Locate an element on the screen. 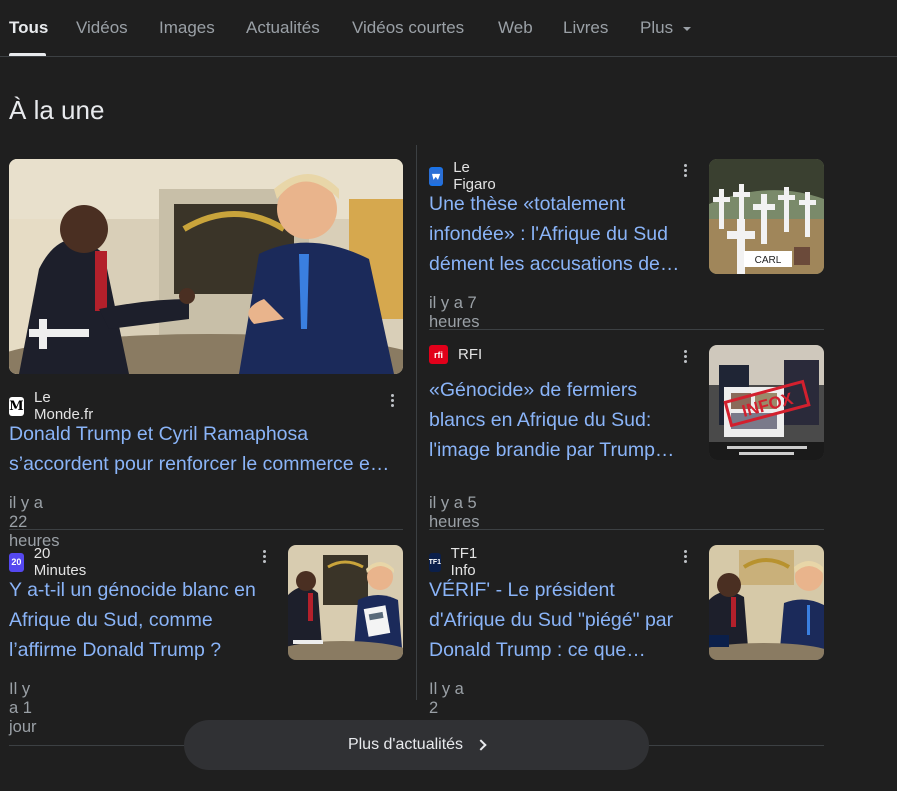 The width and height of the screenshot is (897, 791). 20-minutes-logo-icon: 20 is located at coordinates (16, 562).